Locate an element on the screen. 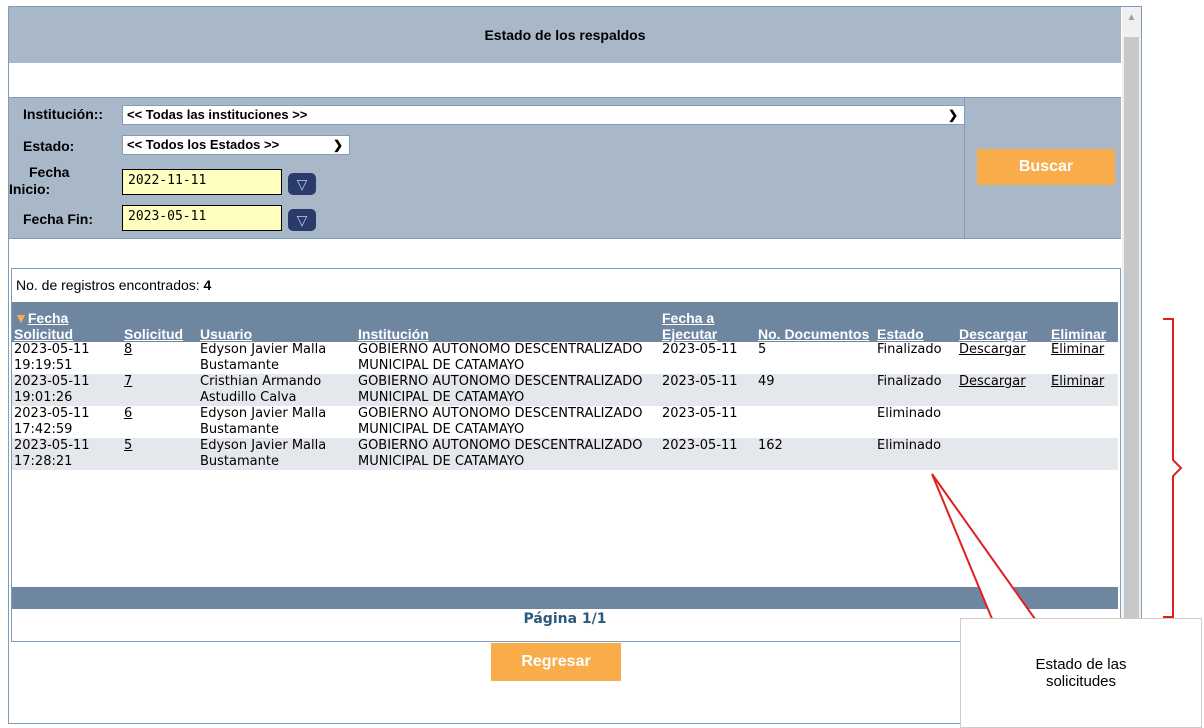 This screenshot has height=728, width=1204. callout-text: Estado de las solicitudes is located at coordinates (1081, 673).